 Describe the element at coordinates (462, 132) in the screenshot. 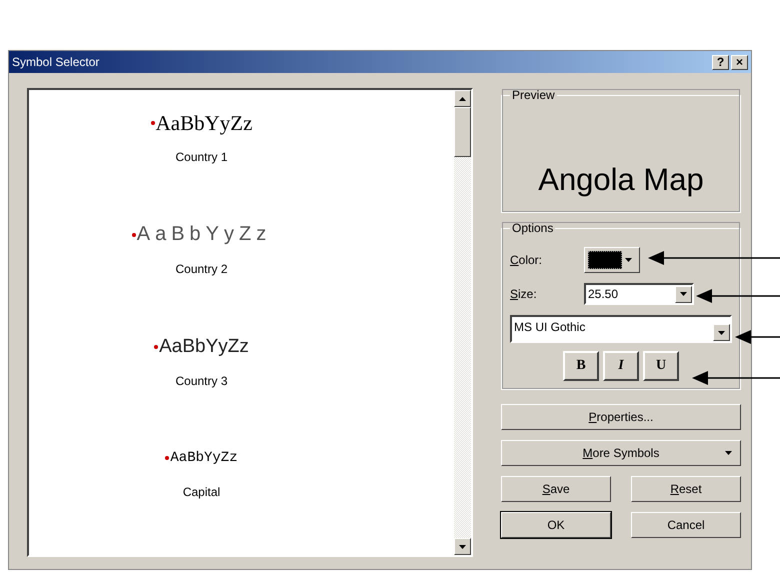

I see `scroll-thumb` at that location.